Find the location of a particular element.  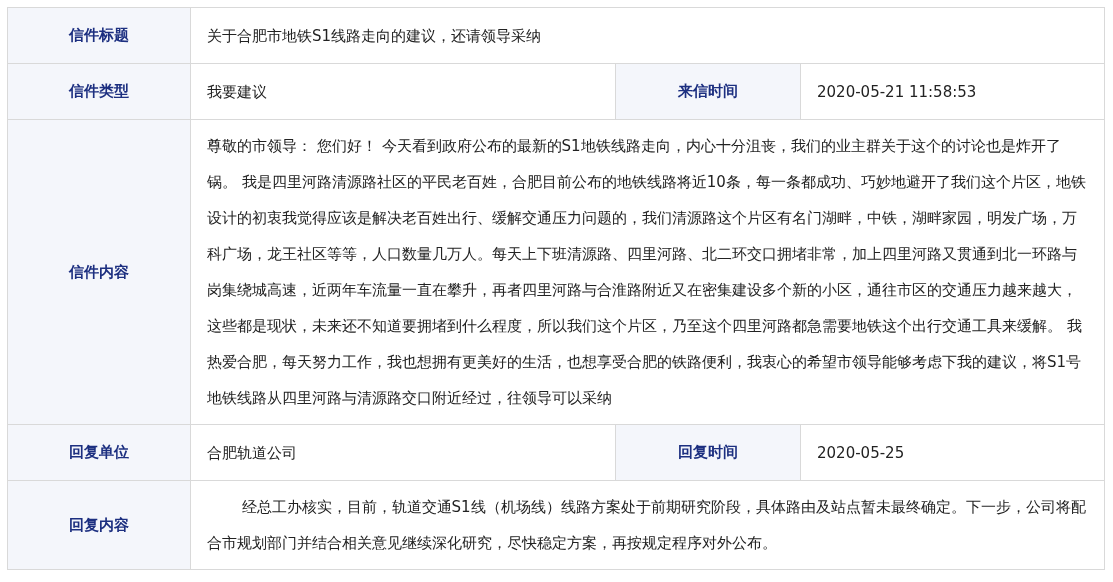

field-value: 2020-05-21 11:58:53 is located at coordinates (952, 91).